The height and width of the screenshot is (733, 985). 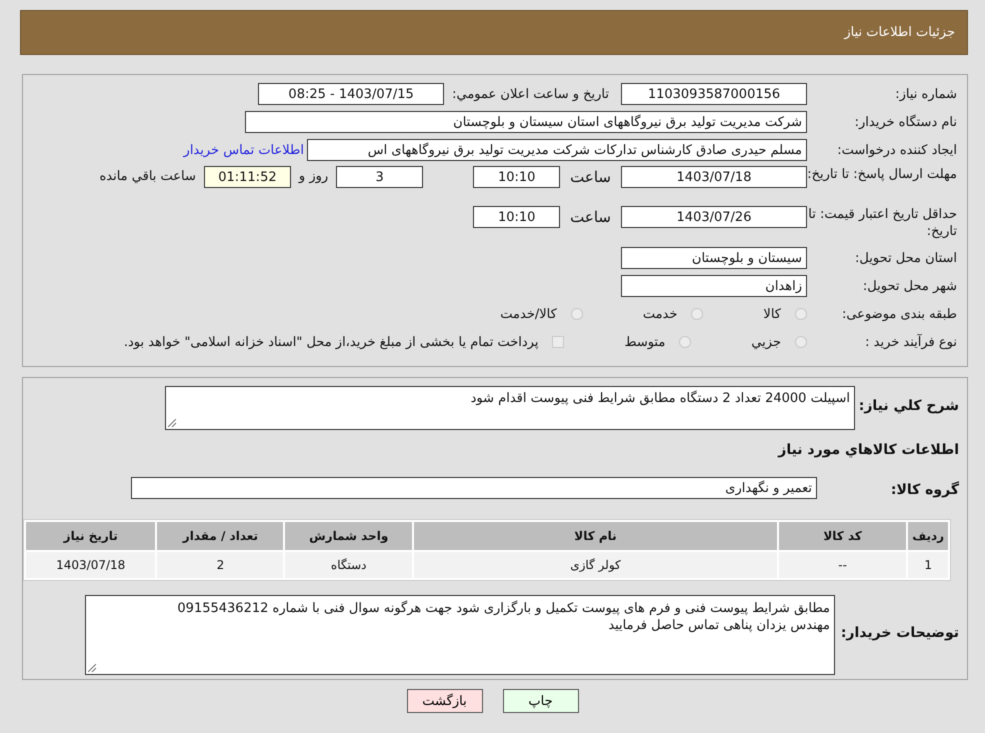 I want to click on province-field: سیستان و بلوچستان, so click(x=714, y=258).